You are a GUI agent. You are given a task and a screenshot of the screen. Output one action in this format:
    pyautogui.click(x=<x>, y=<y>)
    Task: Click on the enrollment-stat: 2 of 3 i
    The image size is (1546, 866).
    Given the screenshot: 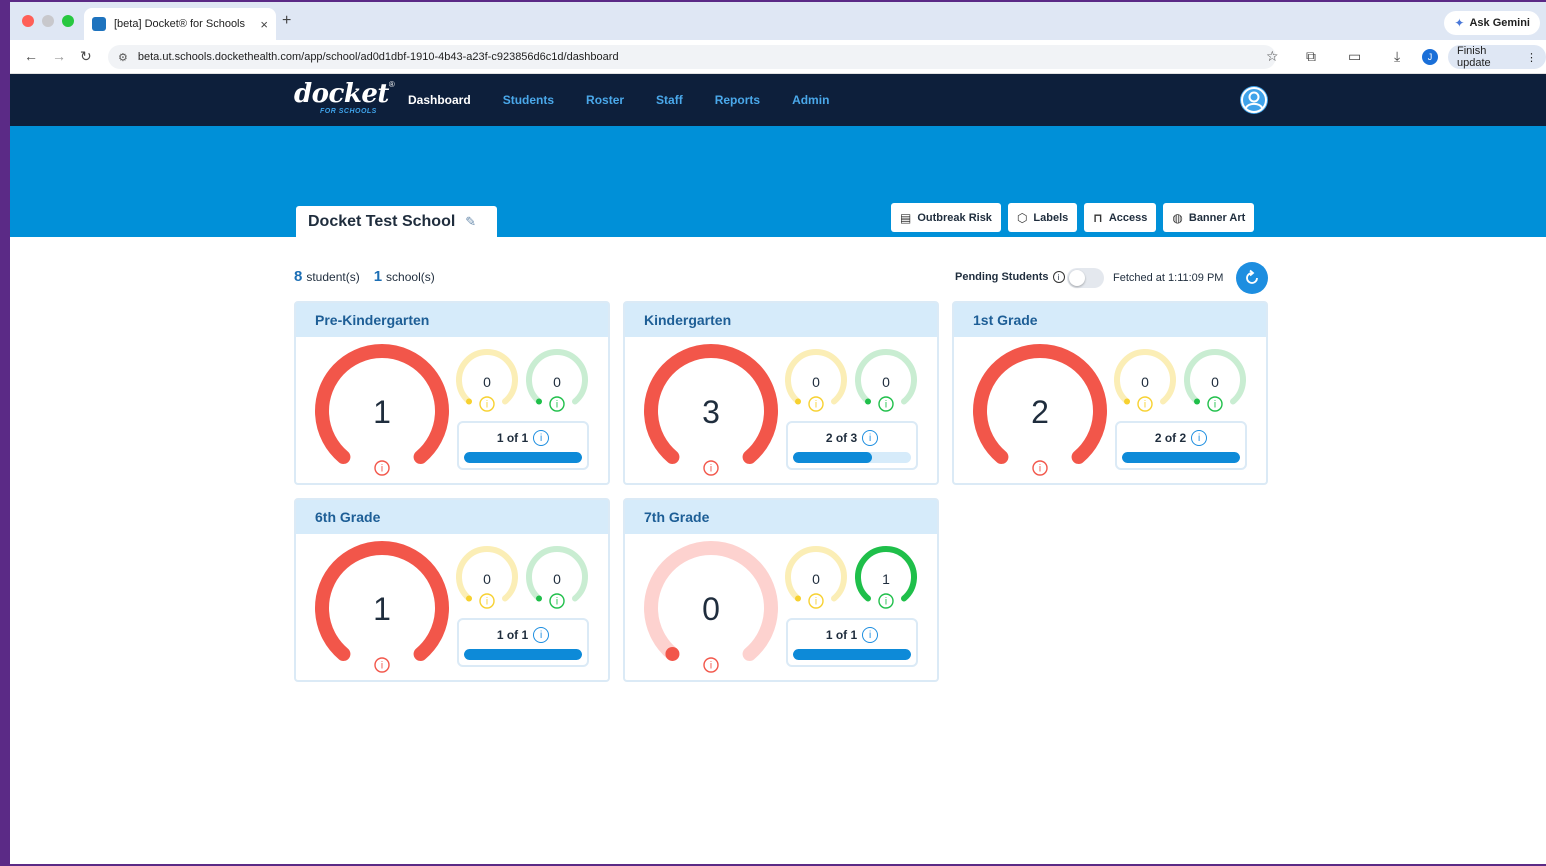 What is the action you would take?
    pyautogui.click(x=852, y=445)
    